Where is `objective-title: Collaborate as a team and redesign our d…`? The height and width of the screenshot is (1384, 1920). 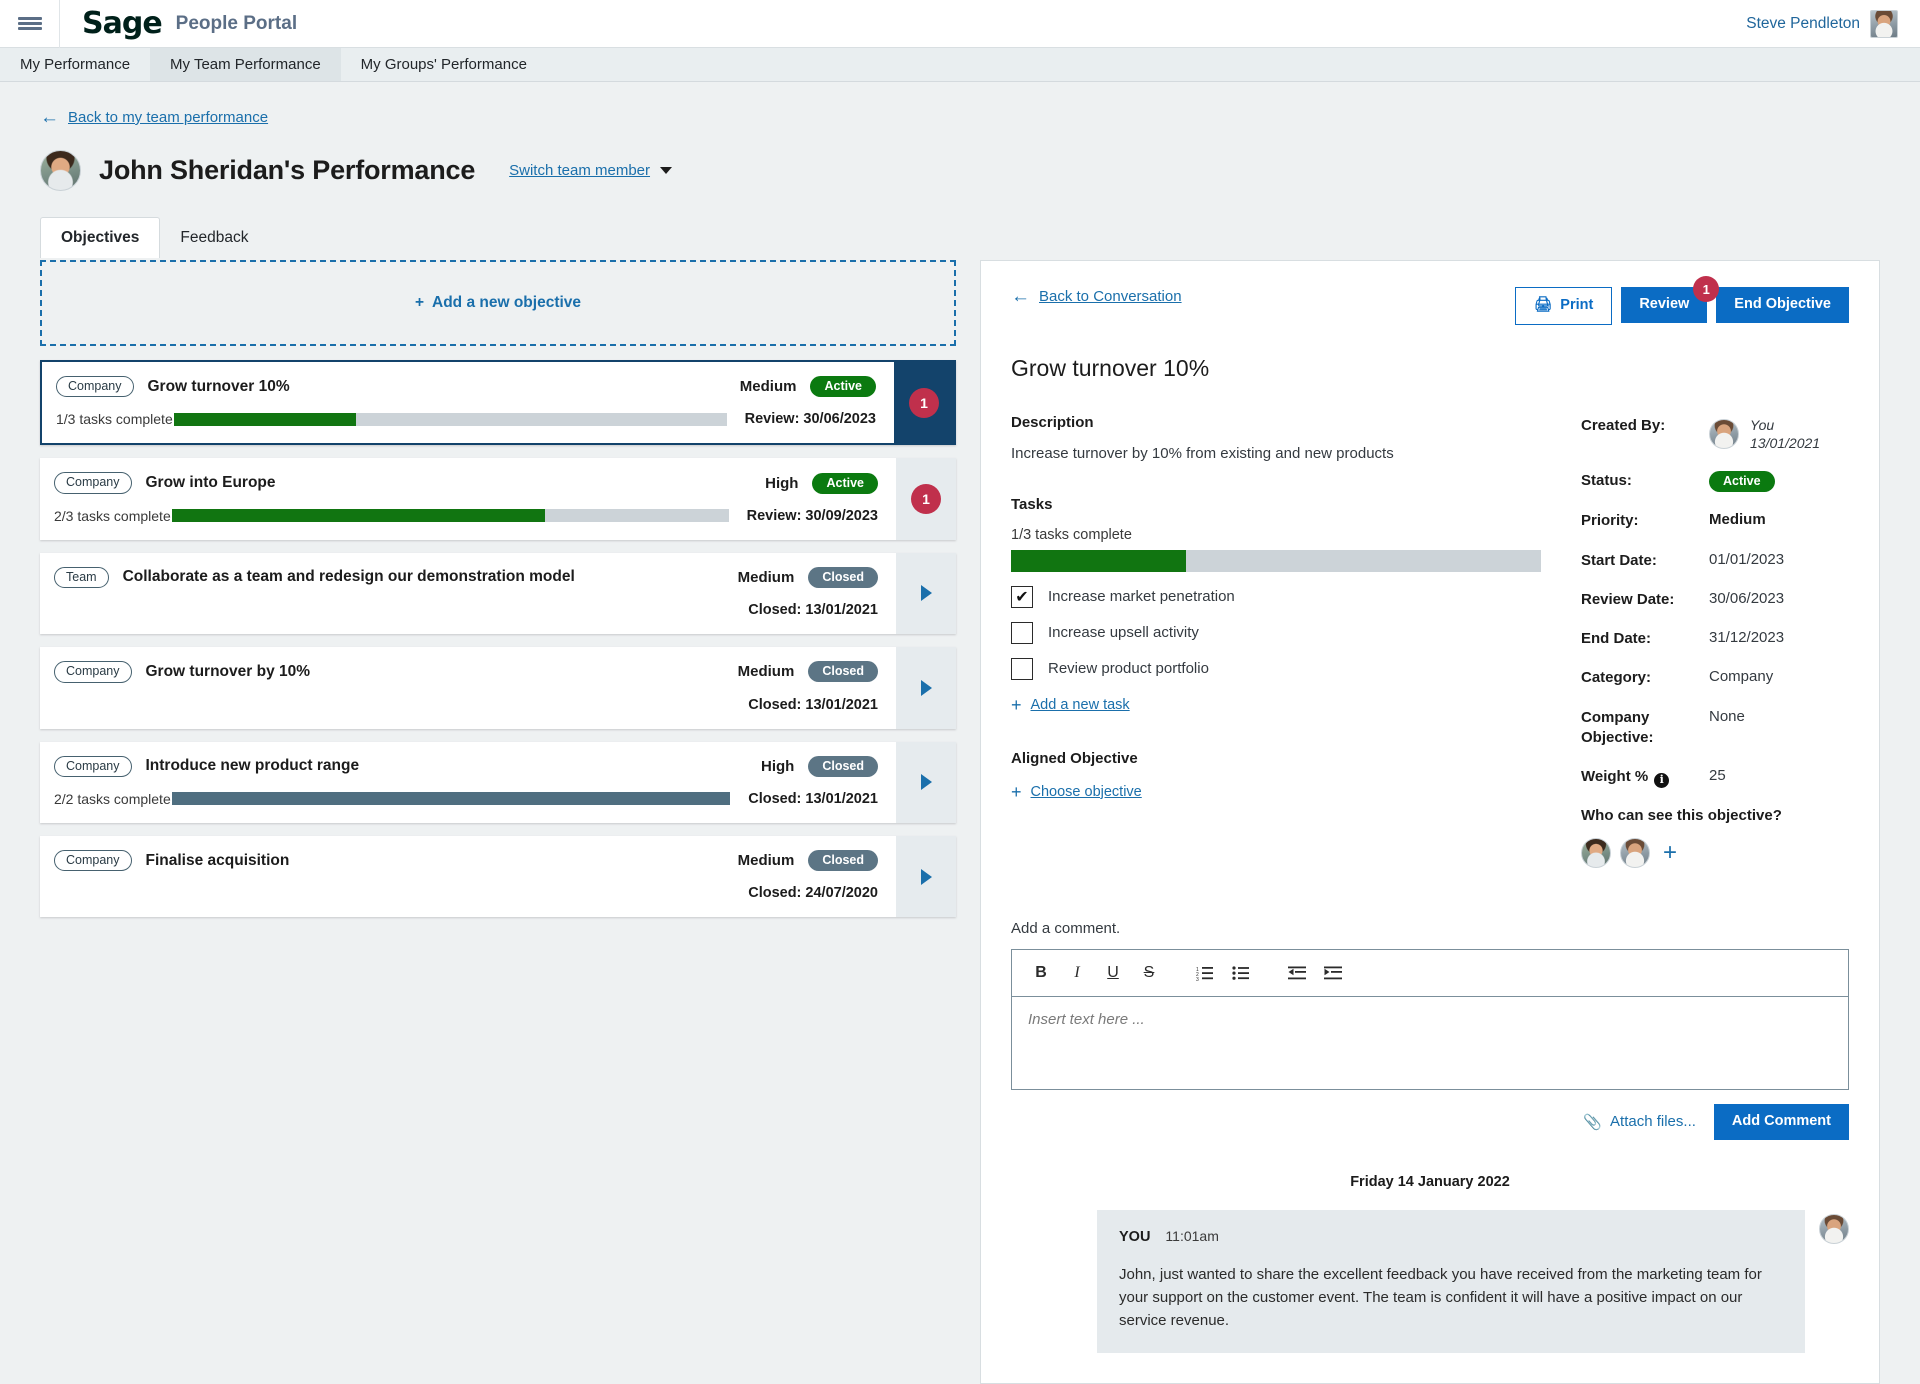
objective-title: Collaborate as a team and redesign our d… is located at coordinates (348, 577).